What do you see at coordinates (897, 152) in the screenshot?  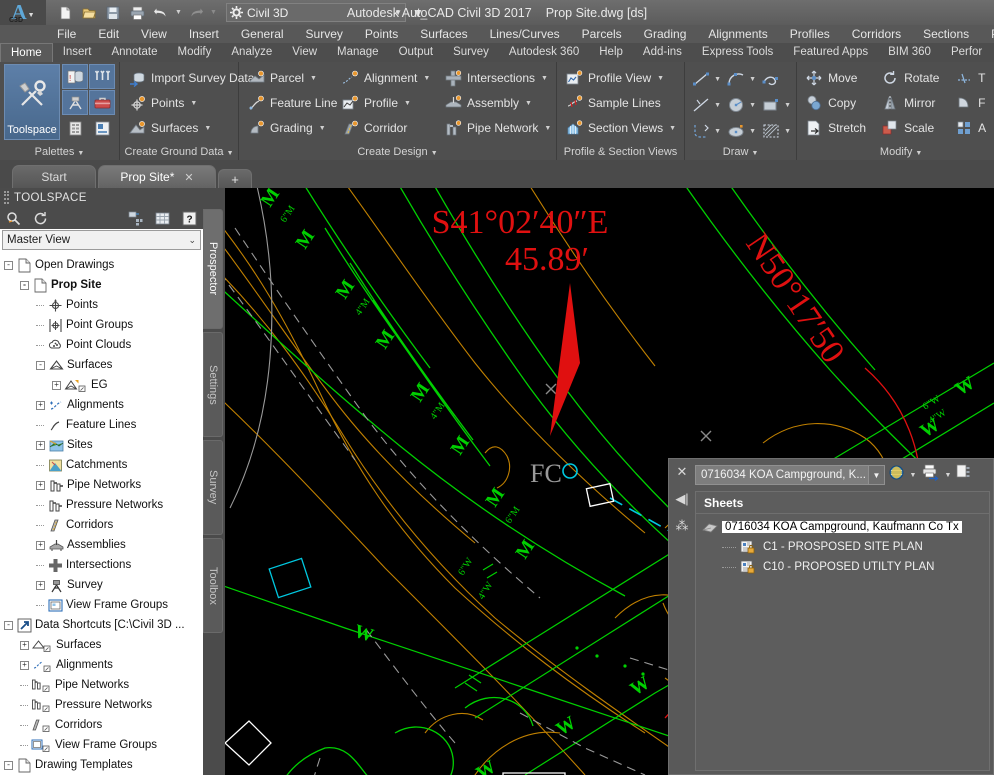 I see `panel-title-modify: Modify ▼` at bounding box center [897, 152].